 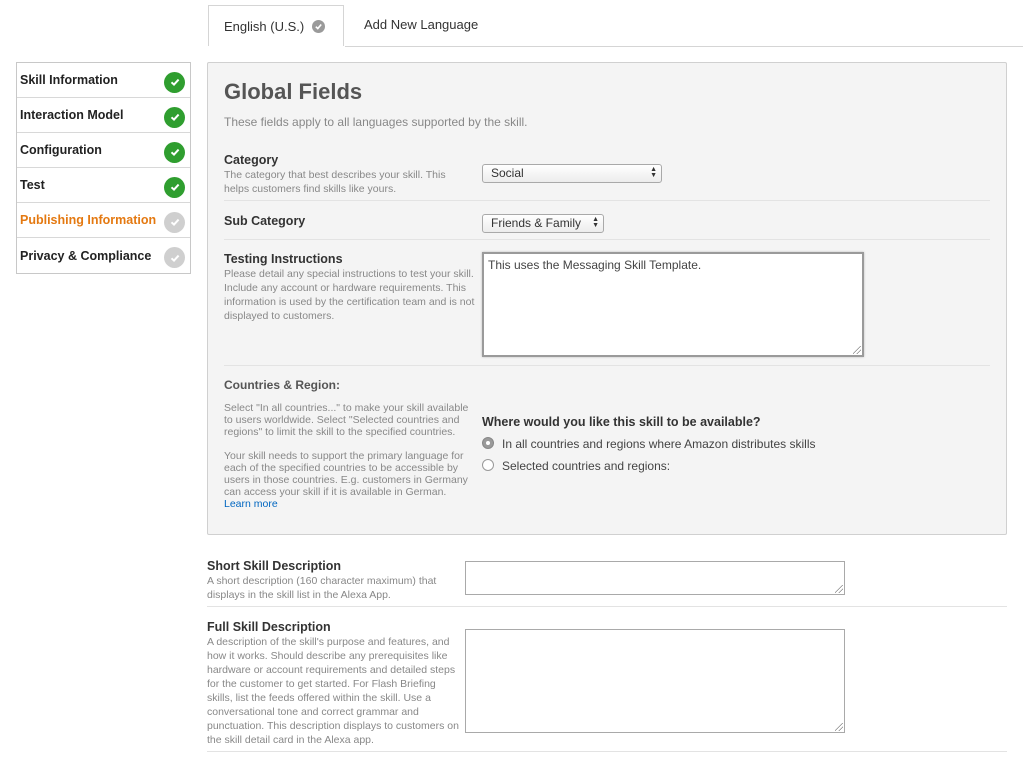 I want to click on sidebar-item-label: Test, so click(x=32, y=185).